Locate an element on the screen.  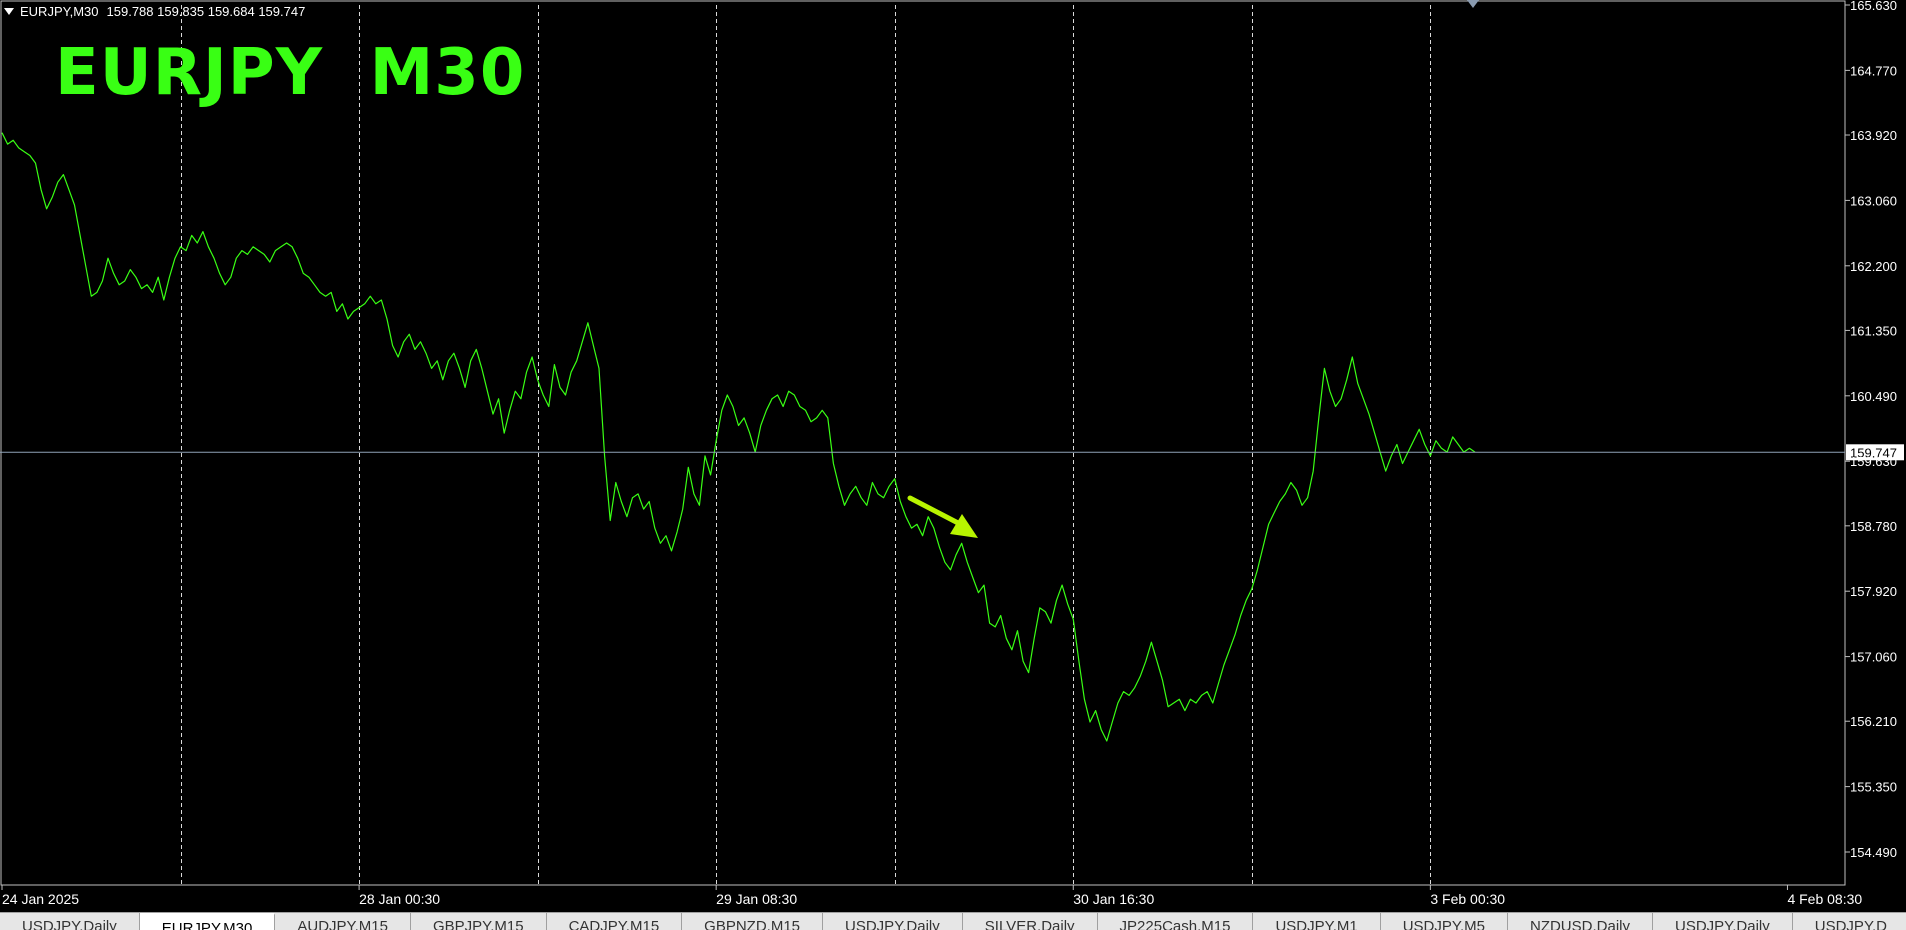
symbol-label: EURJPY,M30 is located at coordinates (59, 11).